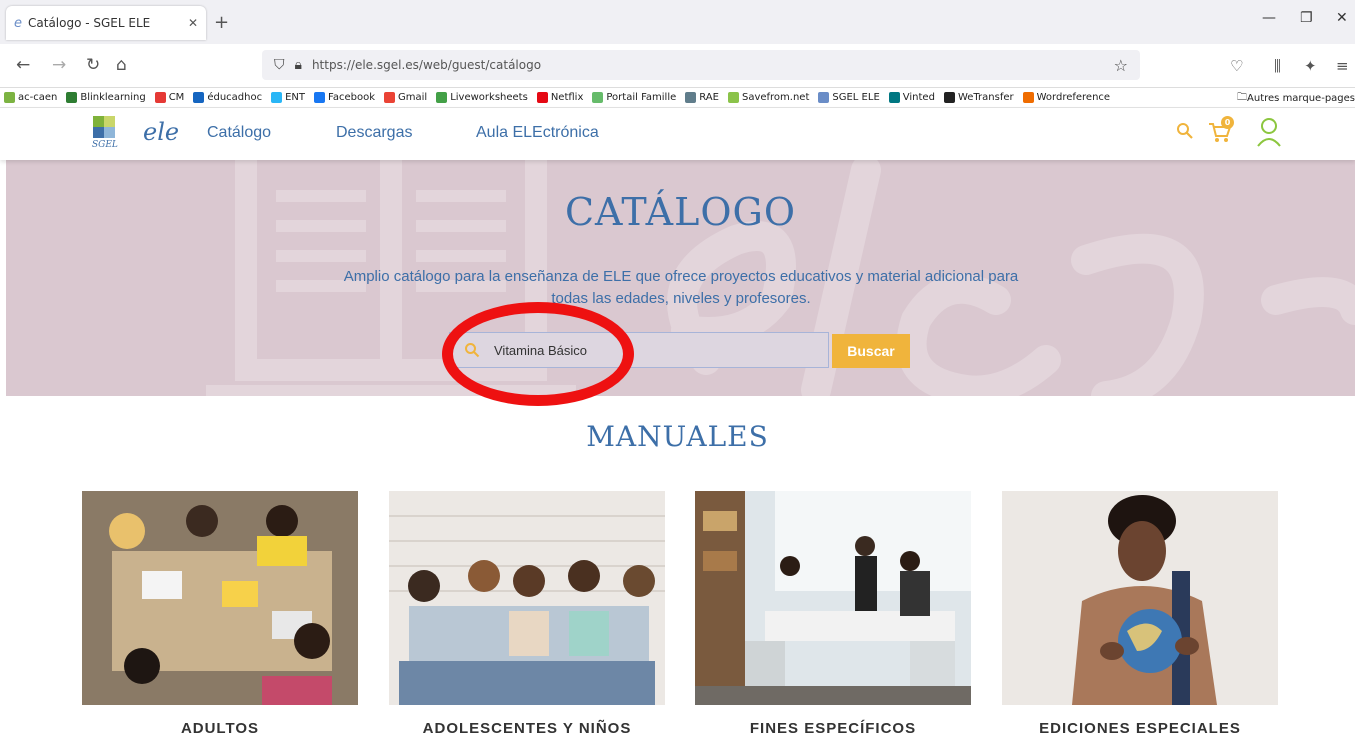  I want to click on tab-title: Catálogo - SGEL ELE, so click(89, 23).